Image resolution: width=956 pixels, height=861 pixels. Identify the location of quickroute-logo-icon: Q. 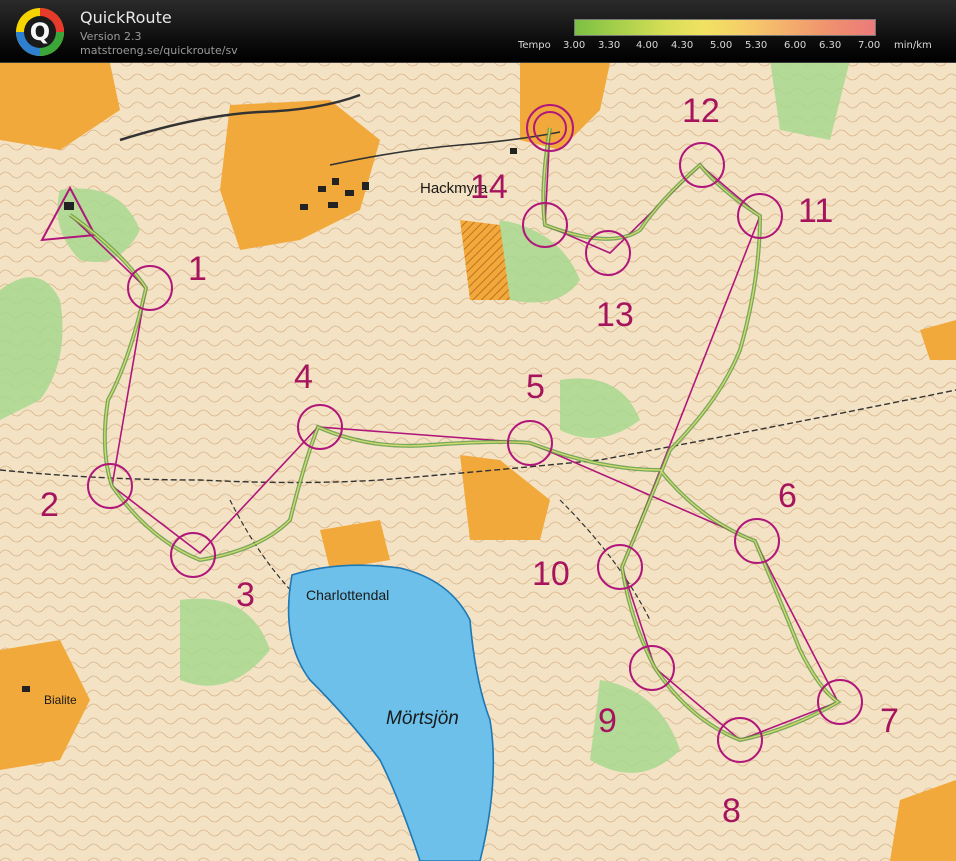
(40, 32).